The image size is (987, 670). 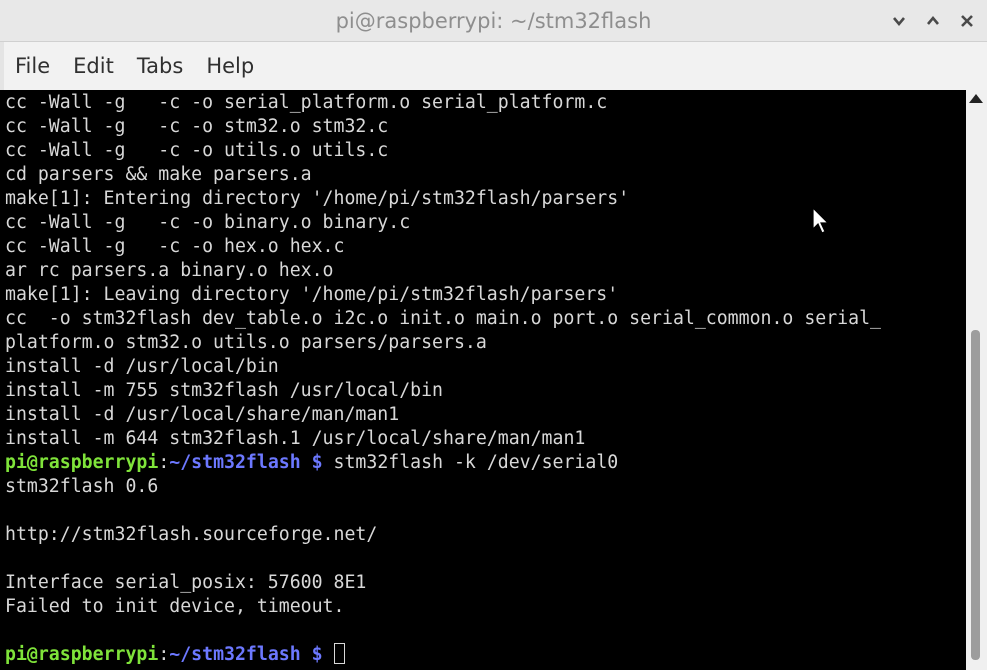 I want to click on scroll-up-arrow-icon, so click(x=976, y=98).